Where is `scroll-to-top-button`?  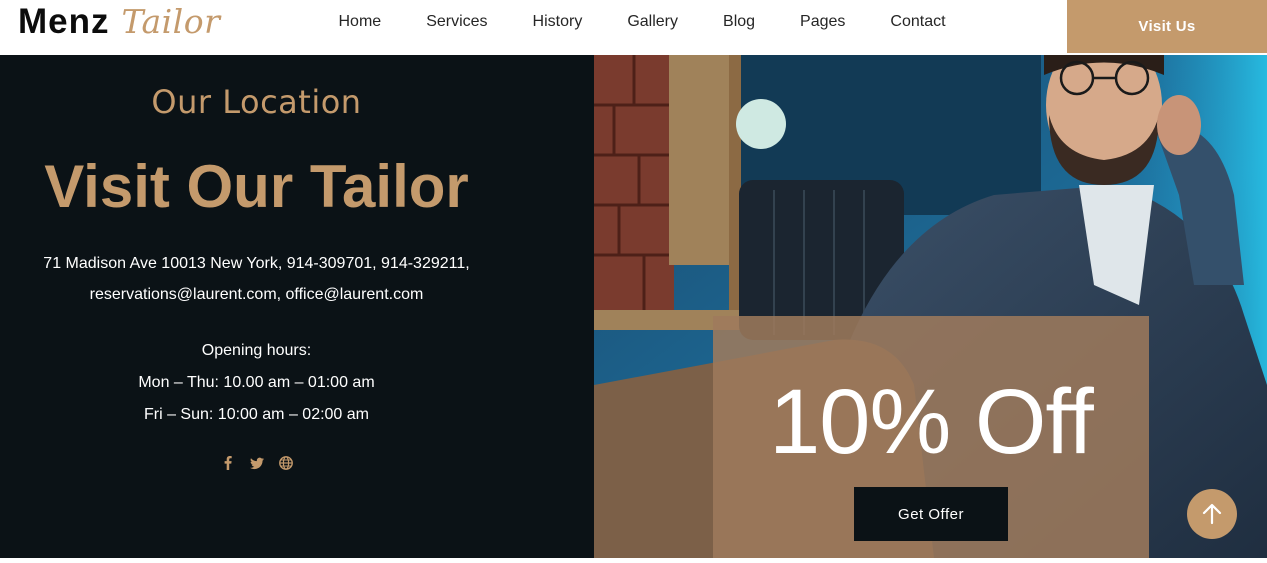 scroll-to-top-button is located at coordinates (1212, 514).